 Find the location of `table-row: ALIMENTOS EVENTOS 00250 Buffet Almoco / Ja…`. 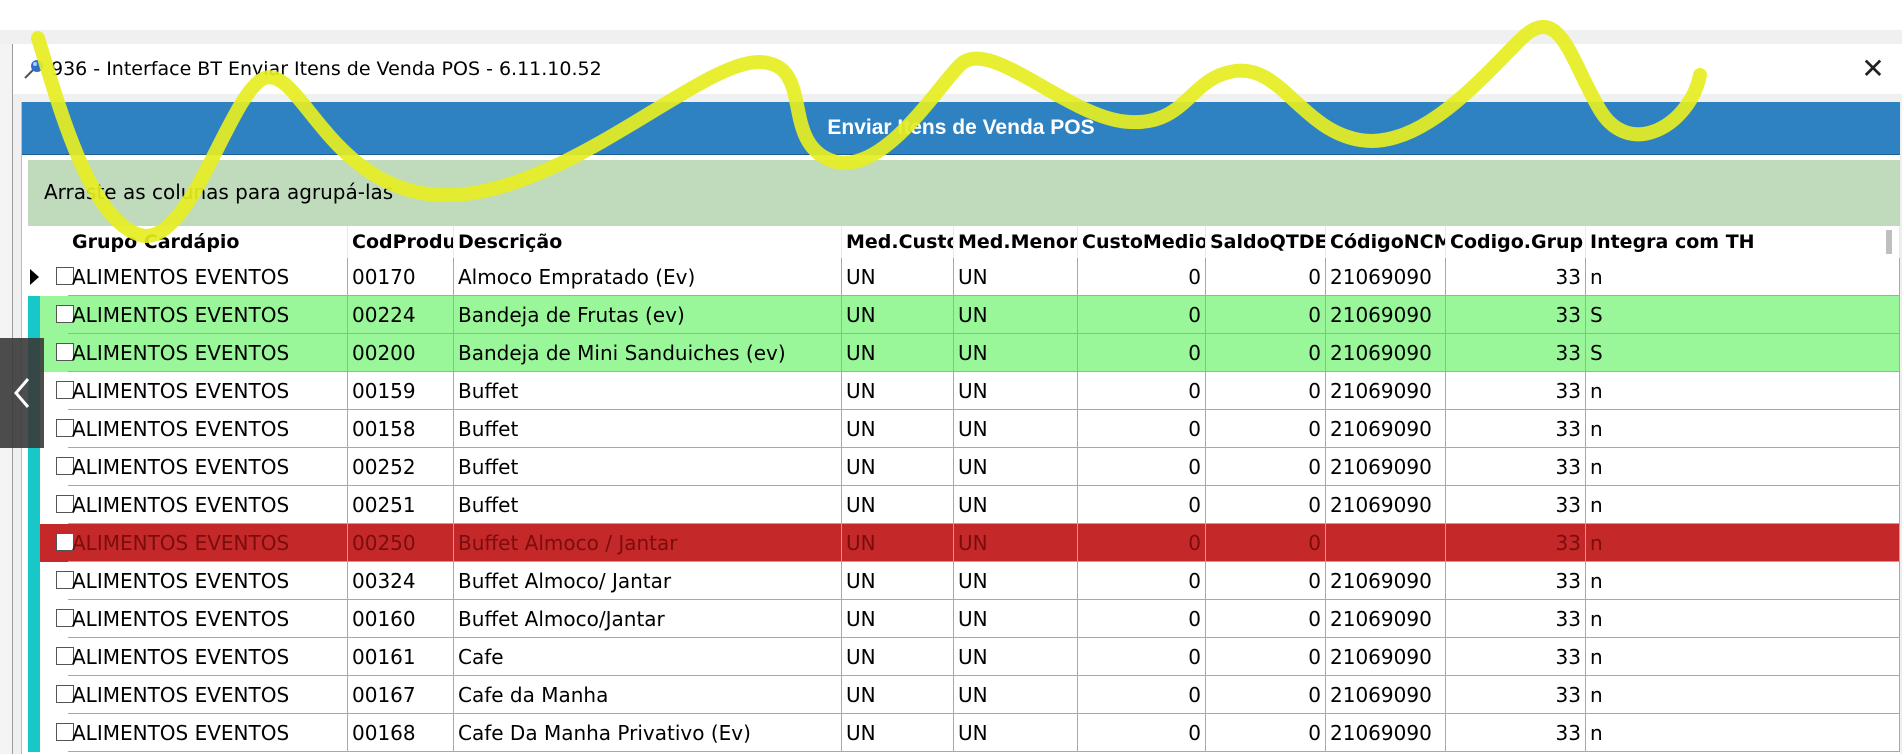

table-row: ALIMENTOS EVENTOS 00250 Buffet Almoco / Ja… is located at coordinates (964, 543).